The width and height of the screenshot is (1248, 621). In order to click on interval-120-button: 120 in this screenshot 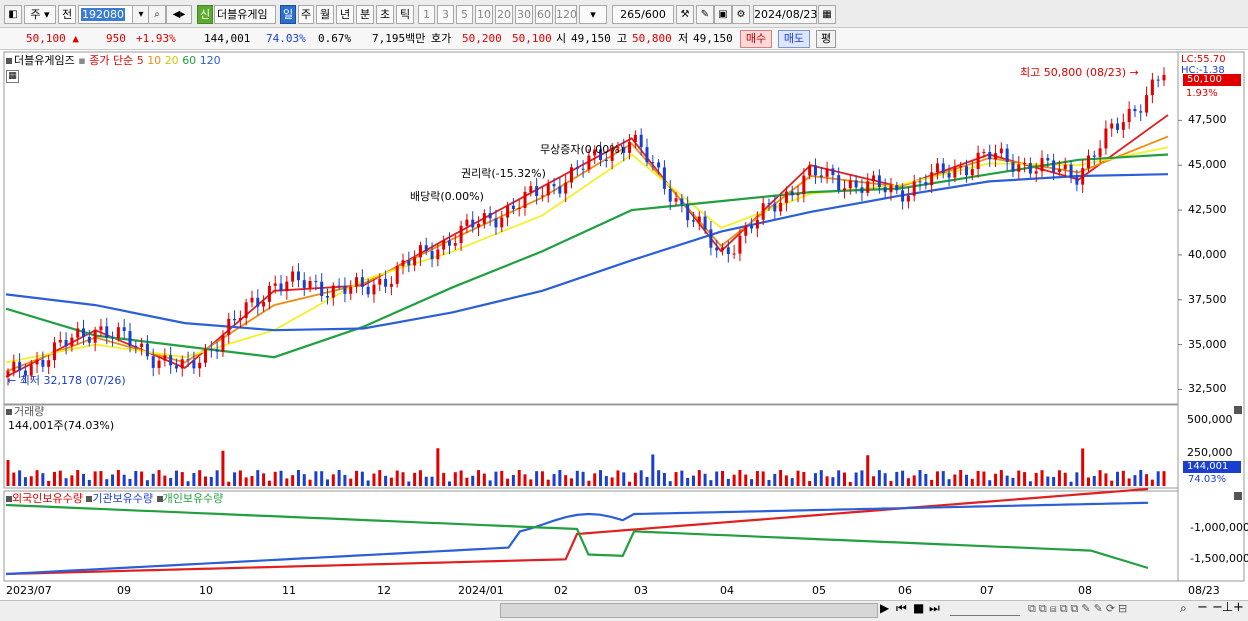, I will do `click(566, 14)`.